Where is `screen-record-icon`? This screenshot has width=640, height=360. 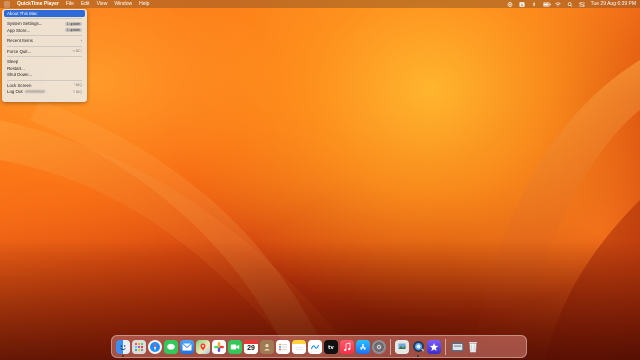
screen-record-icon is located at coordinates (510, 4).